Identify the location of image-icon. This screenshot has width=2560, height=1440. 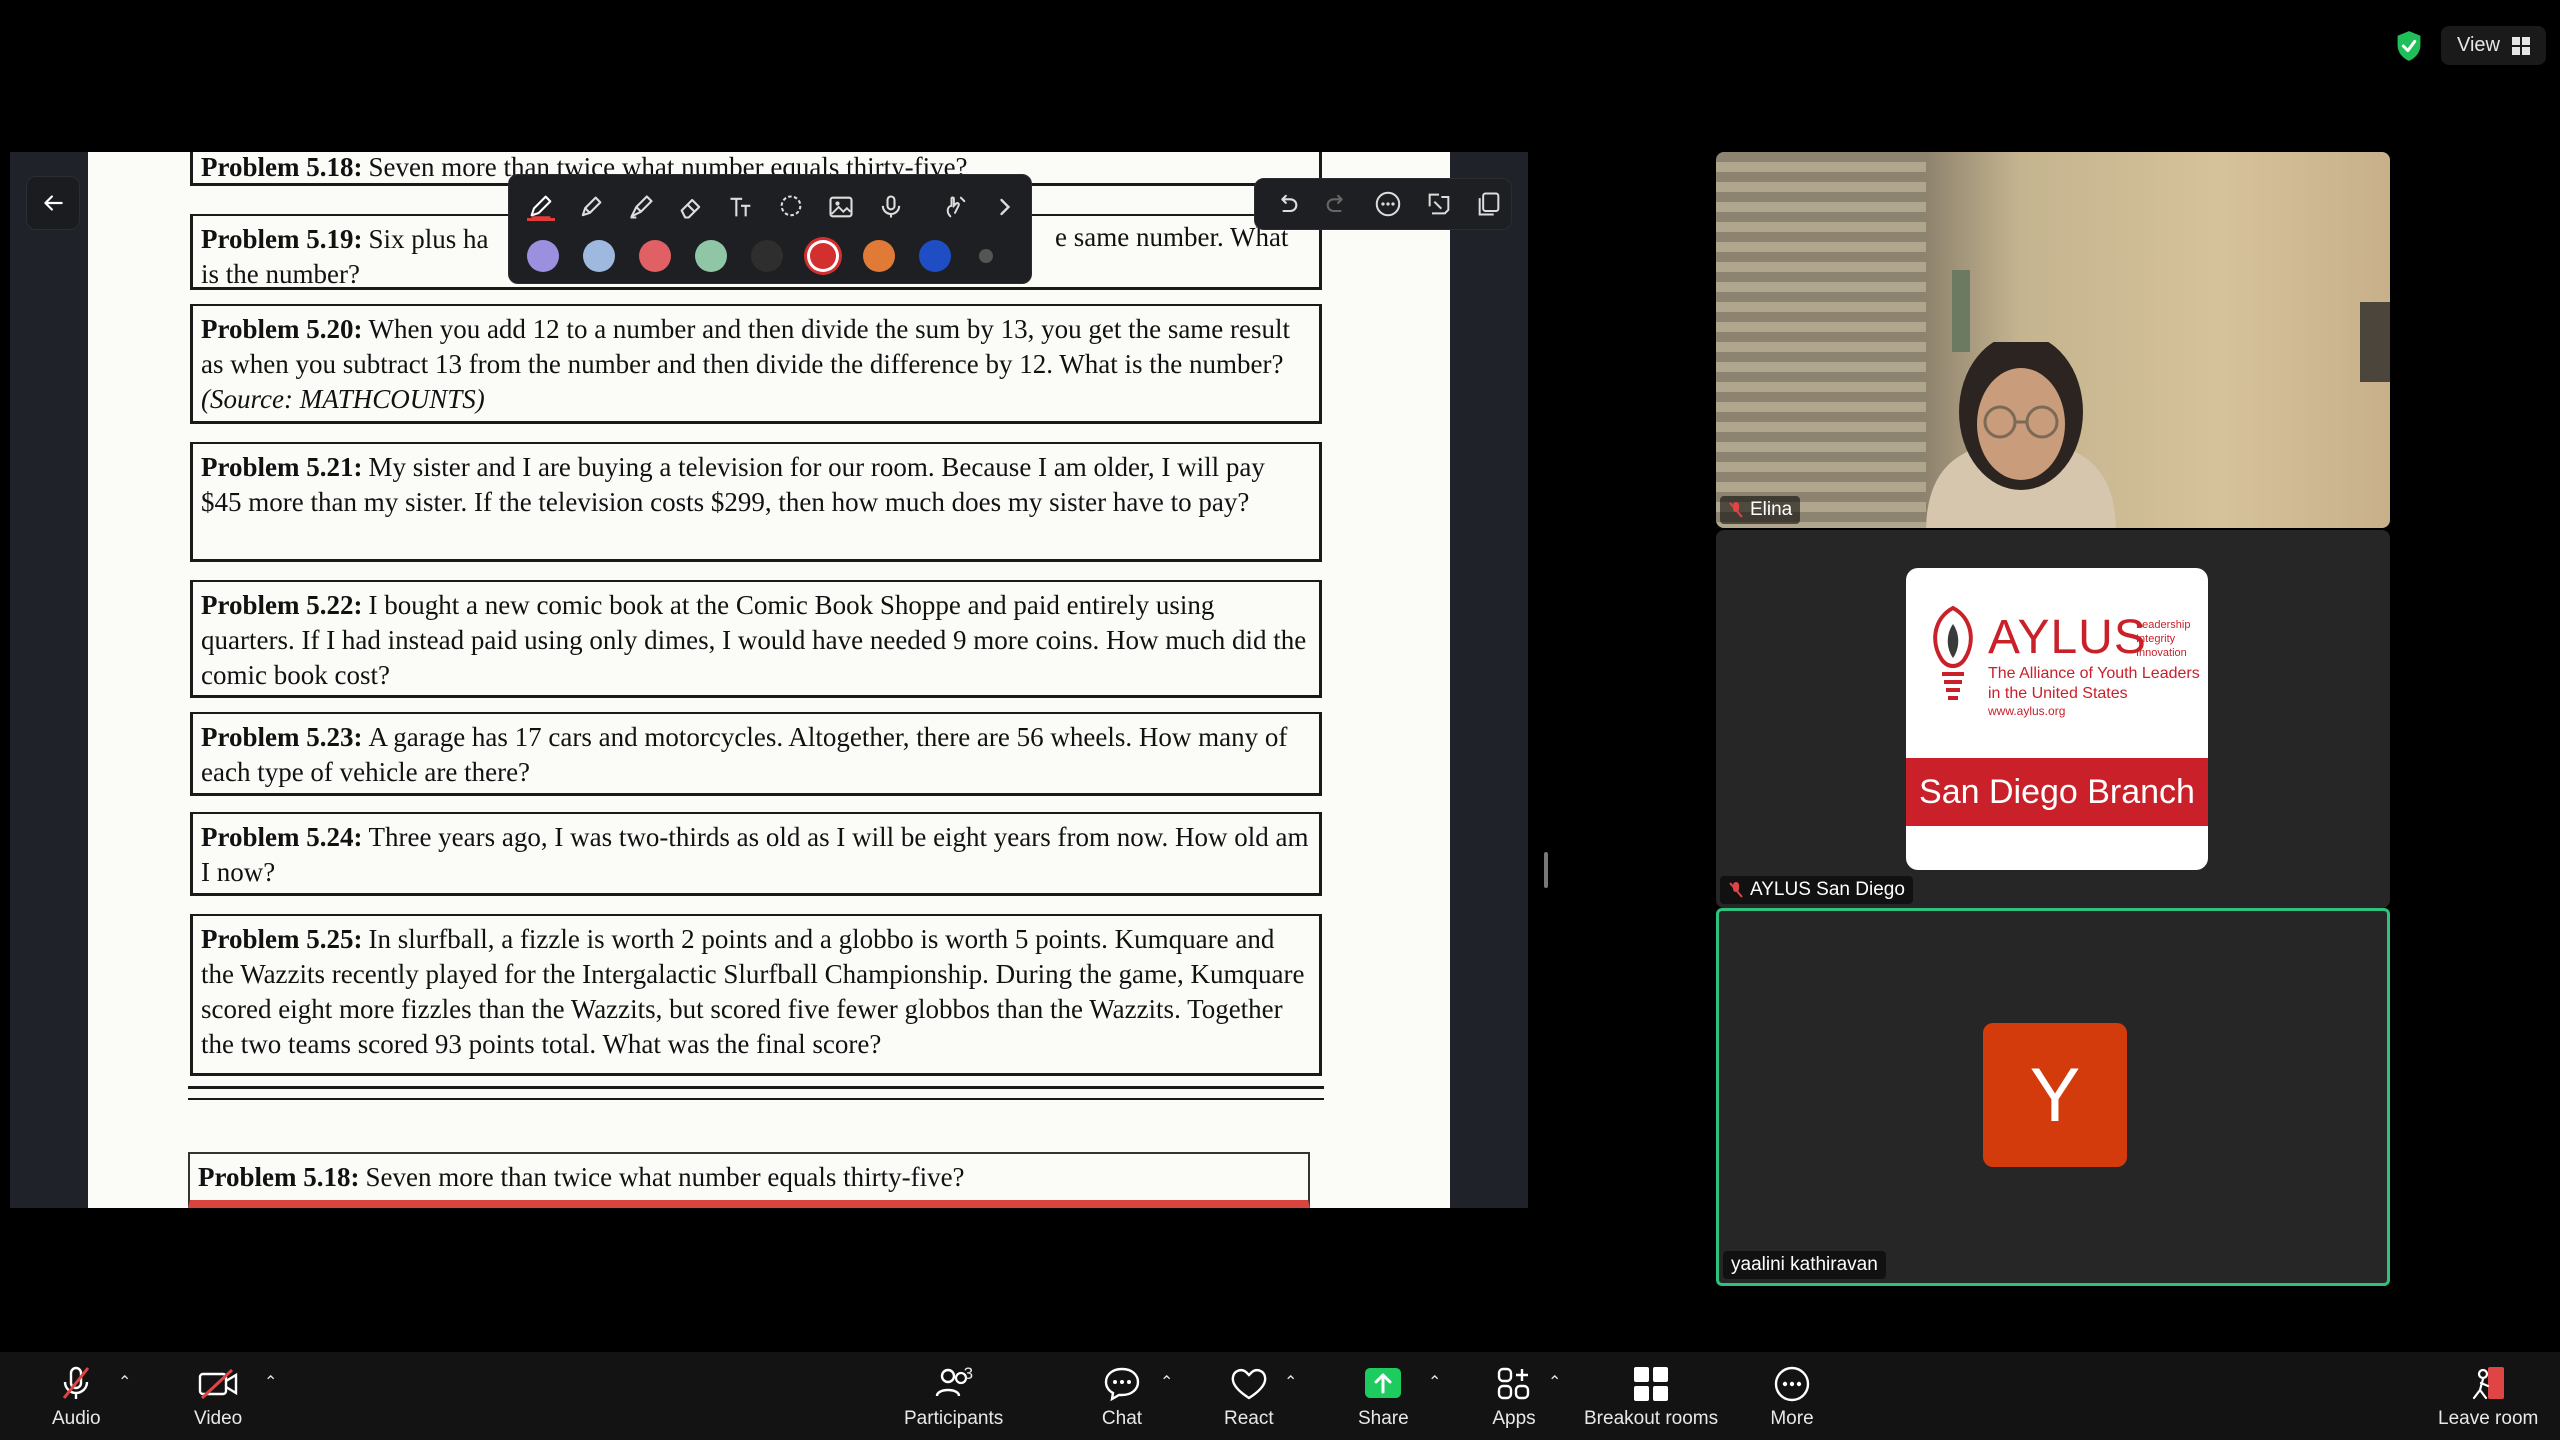
(841, 207).